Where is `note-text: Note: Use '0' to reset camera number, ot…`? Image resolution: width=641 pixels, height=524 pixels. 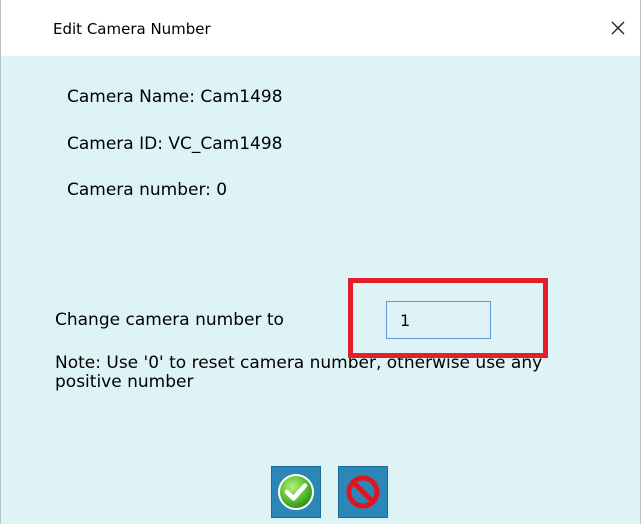 note-text: Note: Use '0' to reset camera number, ot… is located at coordinates (299, 372).